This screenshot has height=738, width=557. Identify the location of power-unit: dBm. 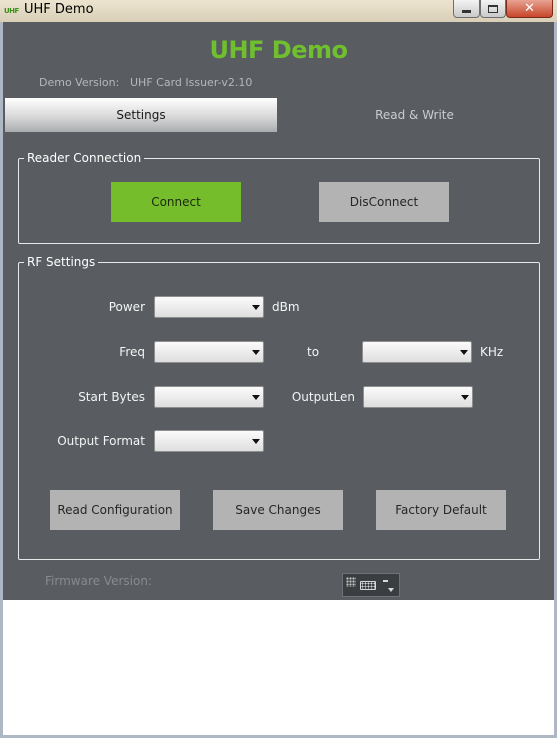
(286, 307).